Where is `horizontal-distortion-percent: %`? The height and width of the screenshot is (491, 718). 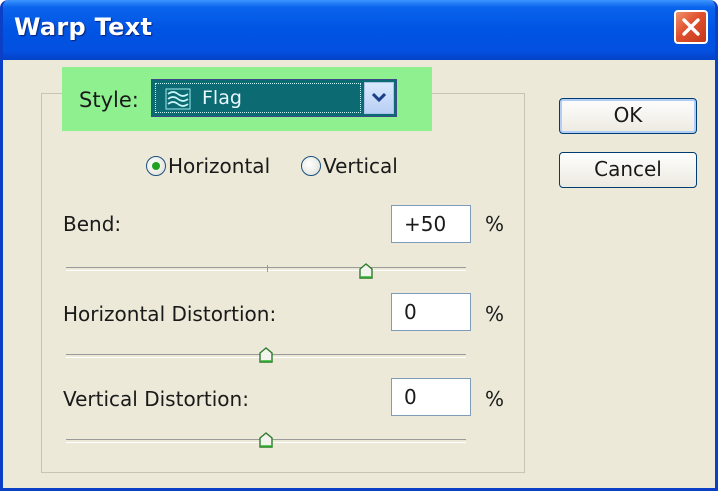
horizontal-distortion-percent: % is located at coordinates (495, 314).